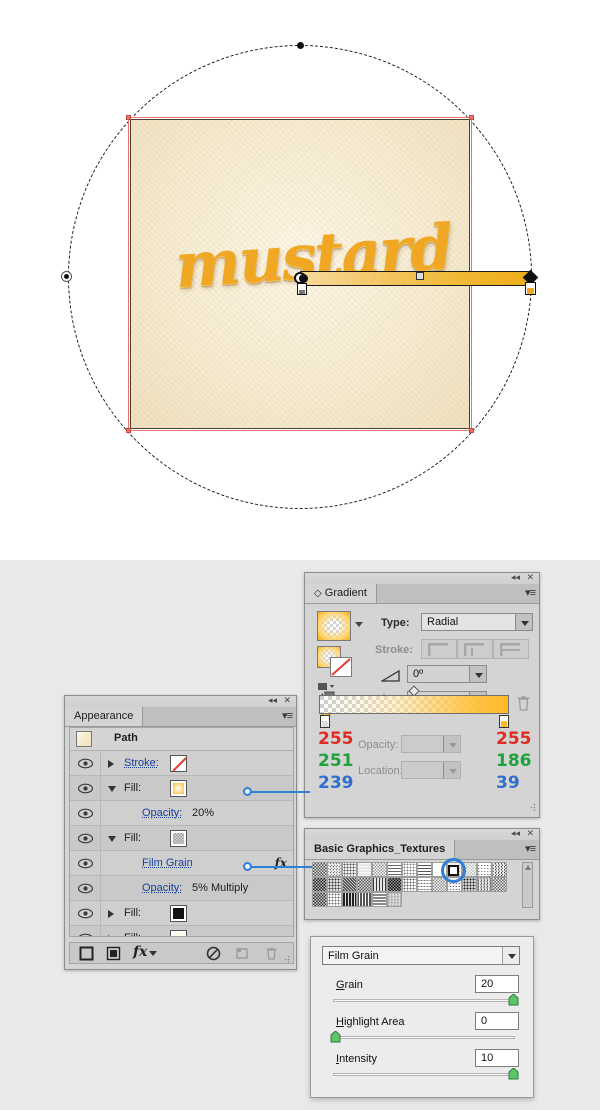 This screenshot has width=600, height=1110. Describe the element at coordinates (325, 721) in the screenshot. I see `gradient-stop-left` at that location.